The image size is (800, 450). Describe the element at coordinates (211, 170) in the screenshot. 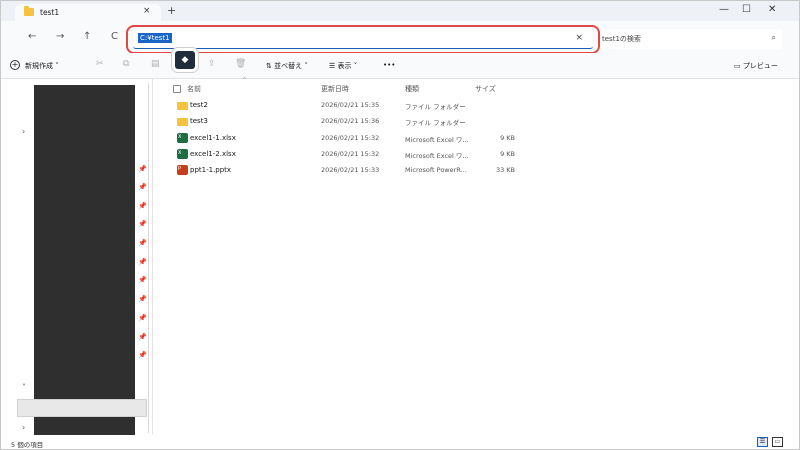

I see `file-name: ppt1-1.pptx` at that location.